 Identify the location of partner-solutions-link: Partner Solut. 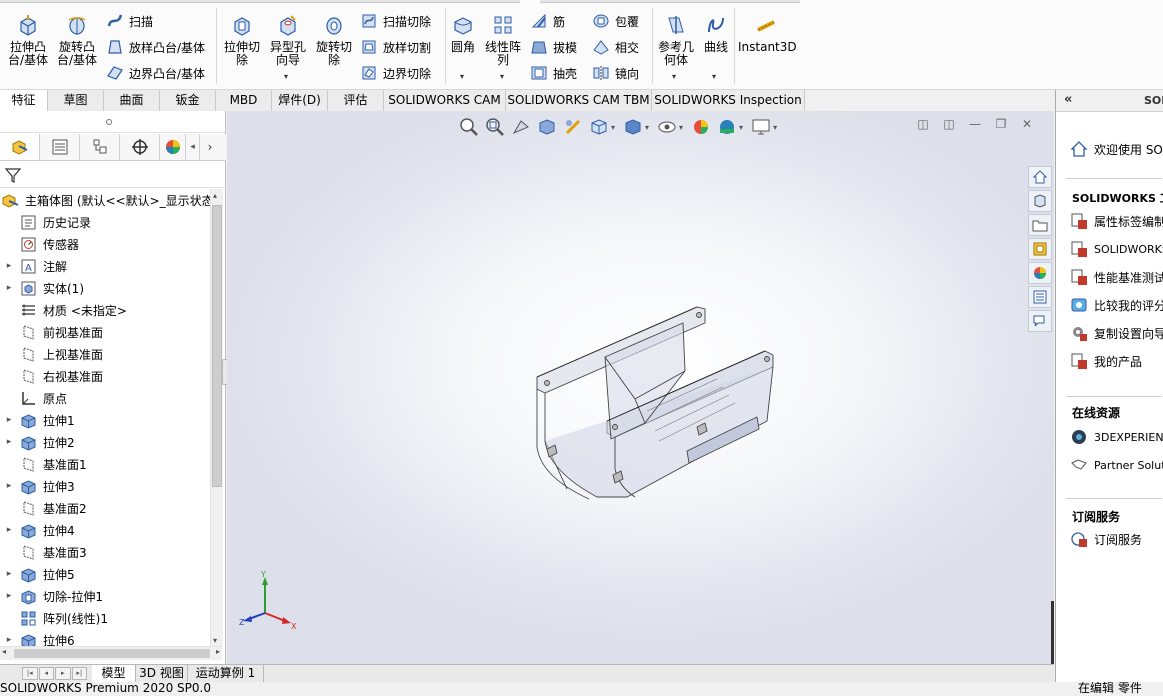
(1116, 465).